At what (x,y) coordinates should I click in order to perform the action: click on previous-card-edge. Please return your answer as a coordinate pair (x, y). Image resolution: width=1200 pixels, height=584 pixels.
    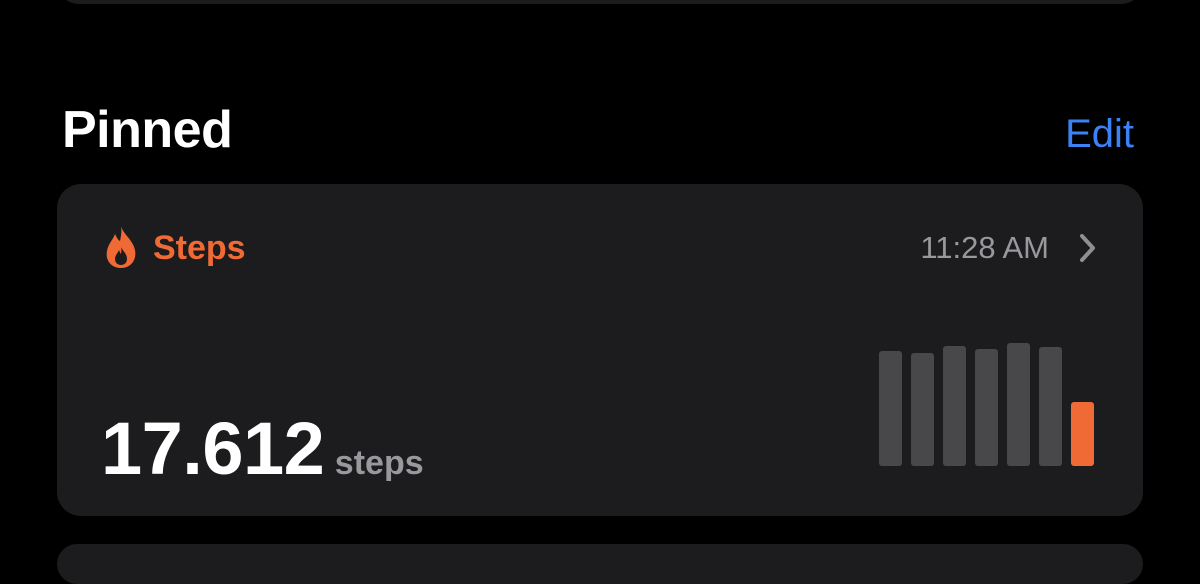
    Looking at the image, I should click on (600, 2).